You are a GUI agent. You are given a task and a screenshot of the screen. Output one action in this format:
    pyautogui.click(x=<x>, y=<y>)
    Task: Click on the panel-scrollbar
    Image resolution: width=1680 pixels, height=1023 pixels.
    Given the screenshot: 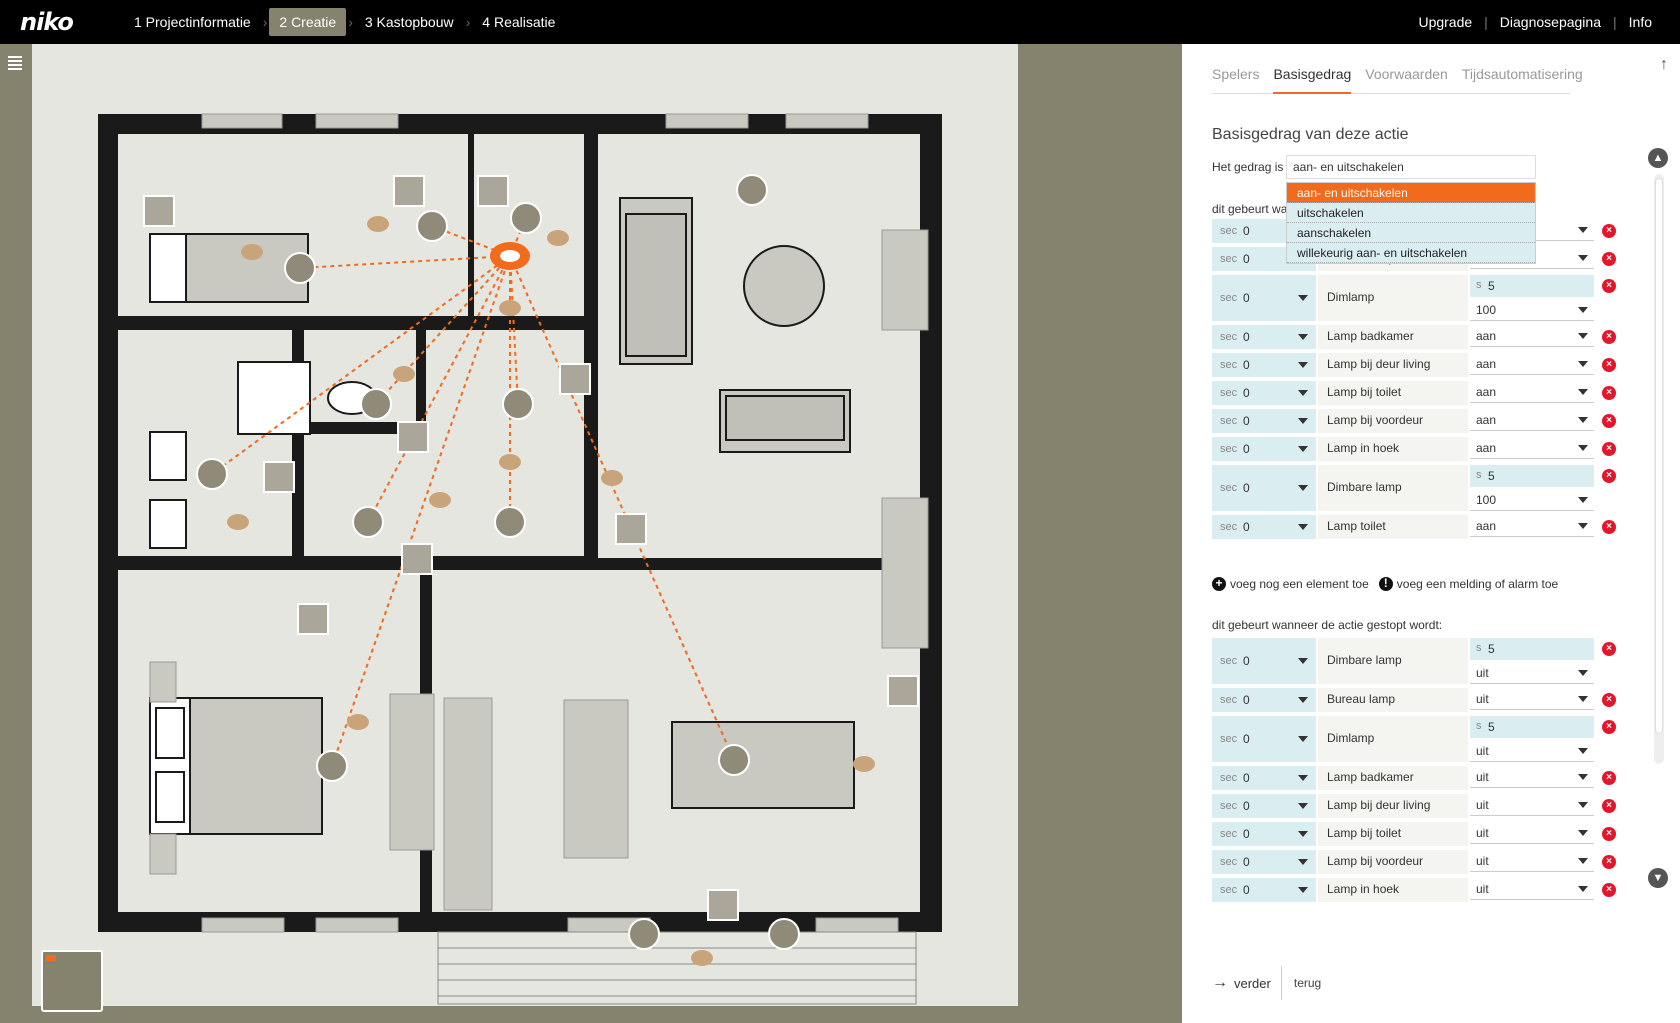 What is the action you would take?
    pyautogui.click(x=1659, y=469)
    